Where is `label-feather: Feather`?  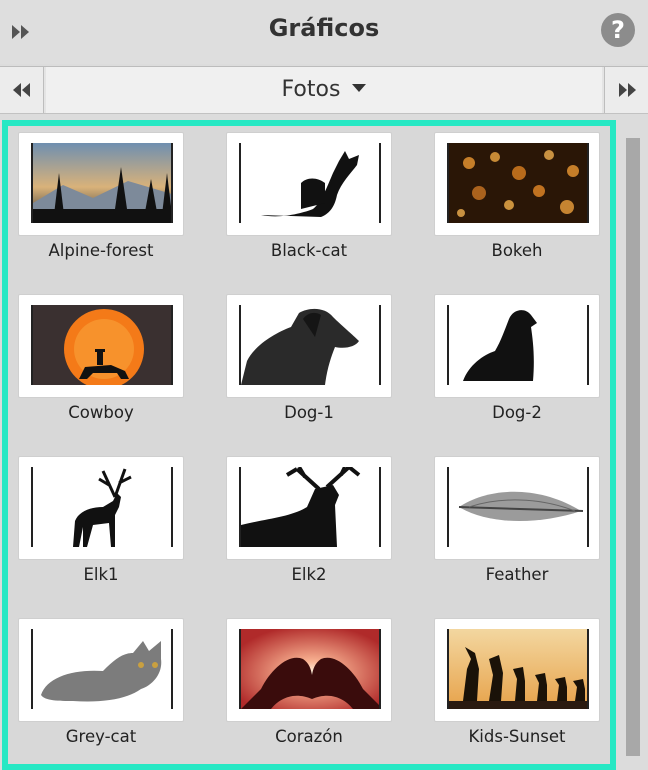 label-feather: Feather is located at coordinates (517, 574).